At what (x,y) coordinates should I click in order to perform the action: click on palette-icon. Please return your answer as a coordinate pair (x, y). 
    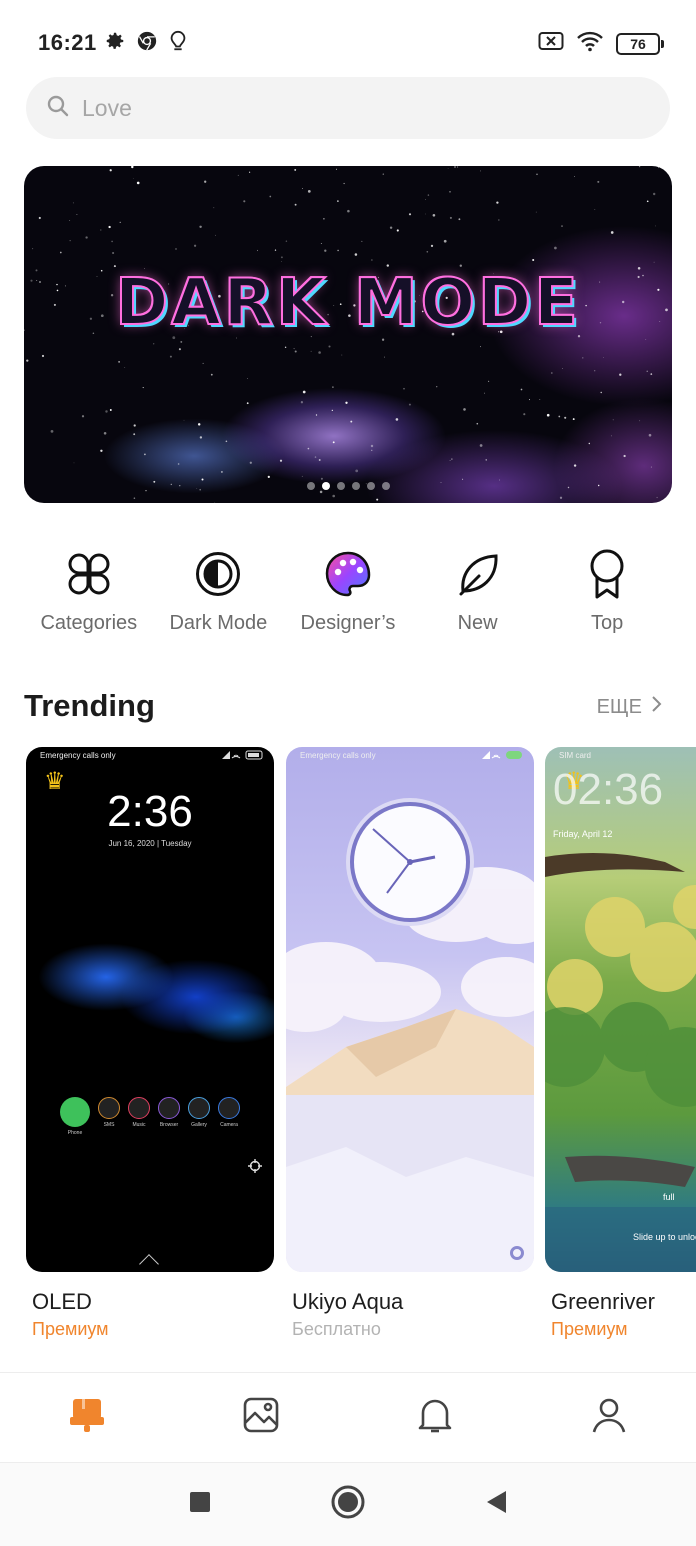
    Looking at the image, I should click on (348, 574).